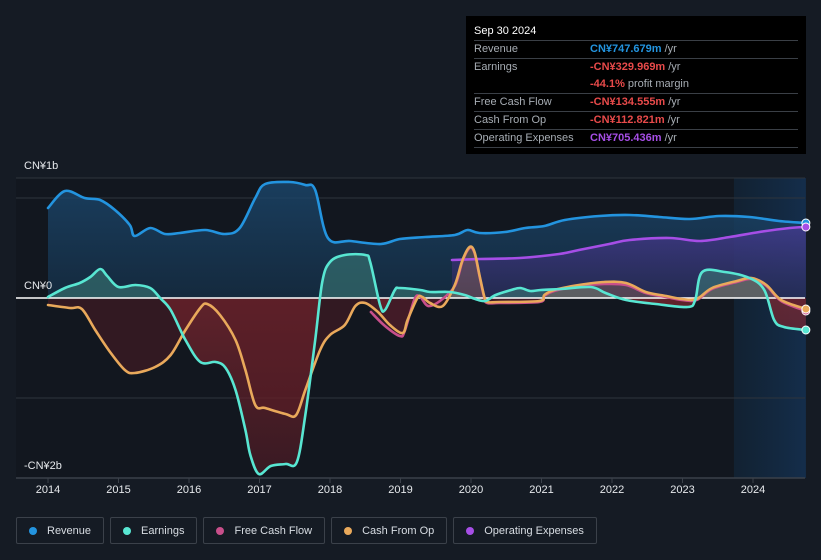 This screenshot has height=560, width=821. Describe the element at coordinates (348, 530) in the screenshot. I see `cash-from-op-dot-icon` at that location.